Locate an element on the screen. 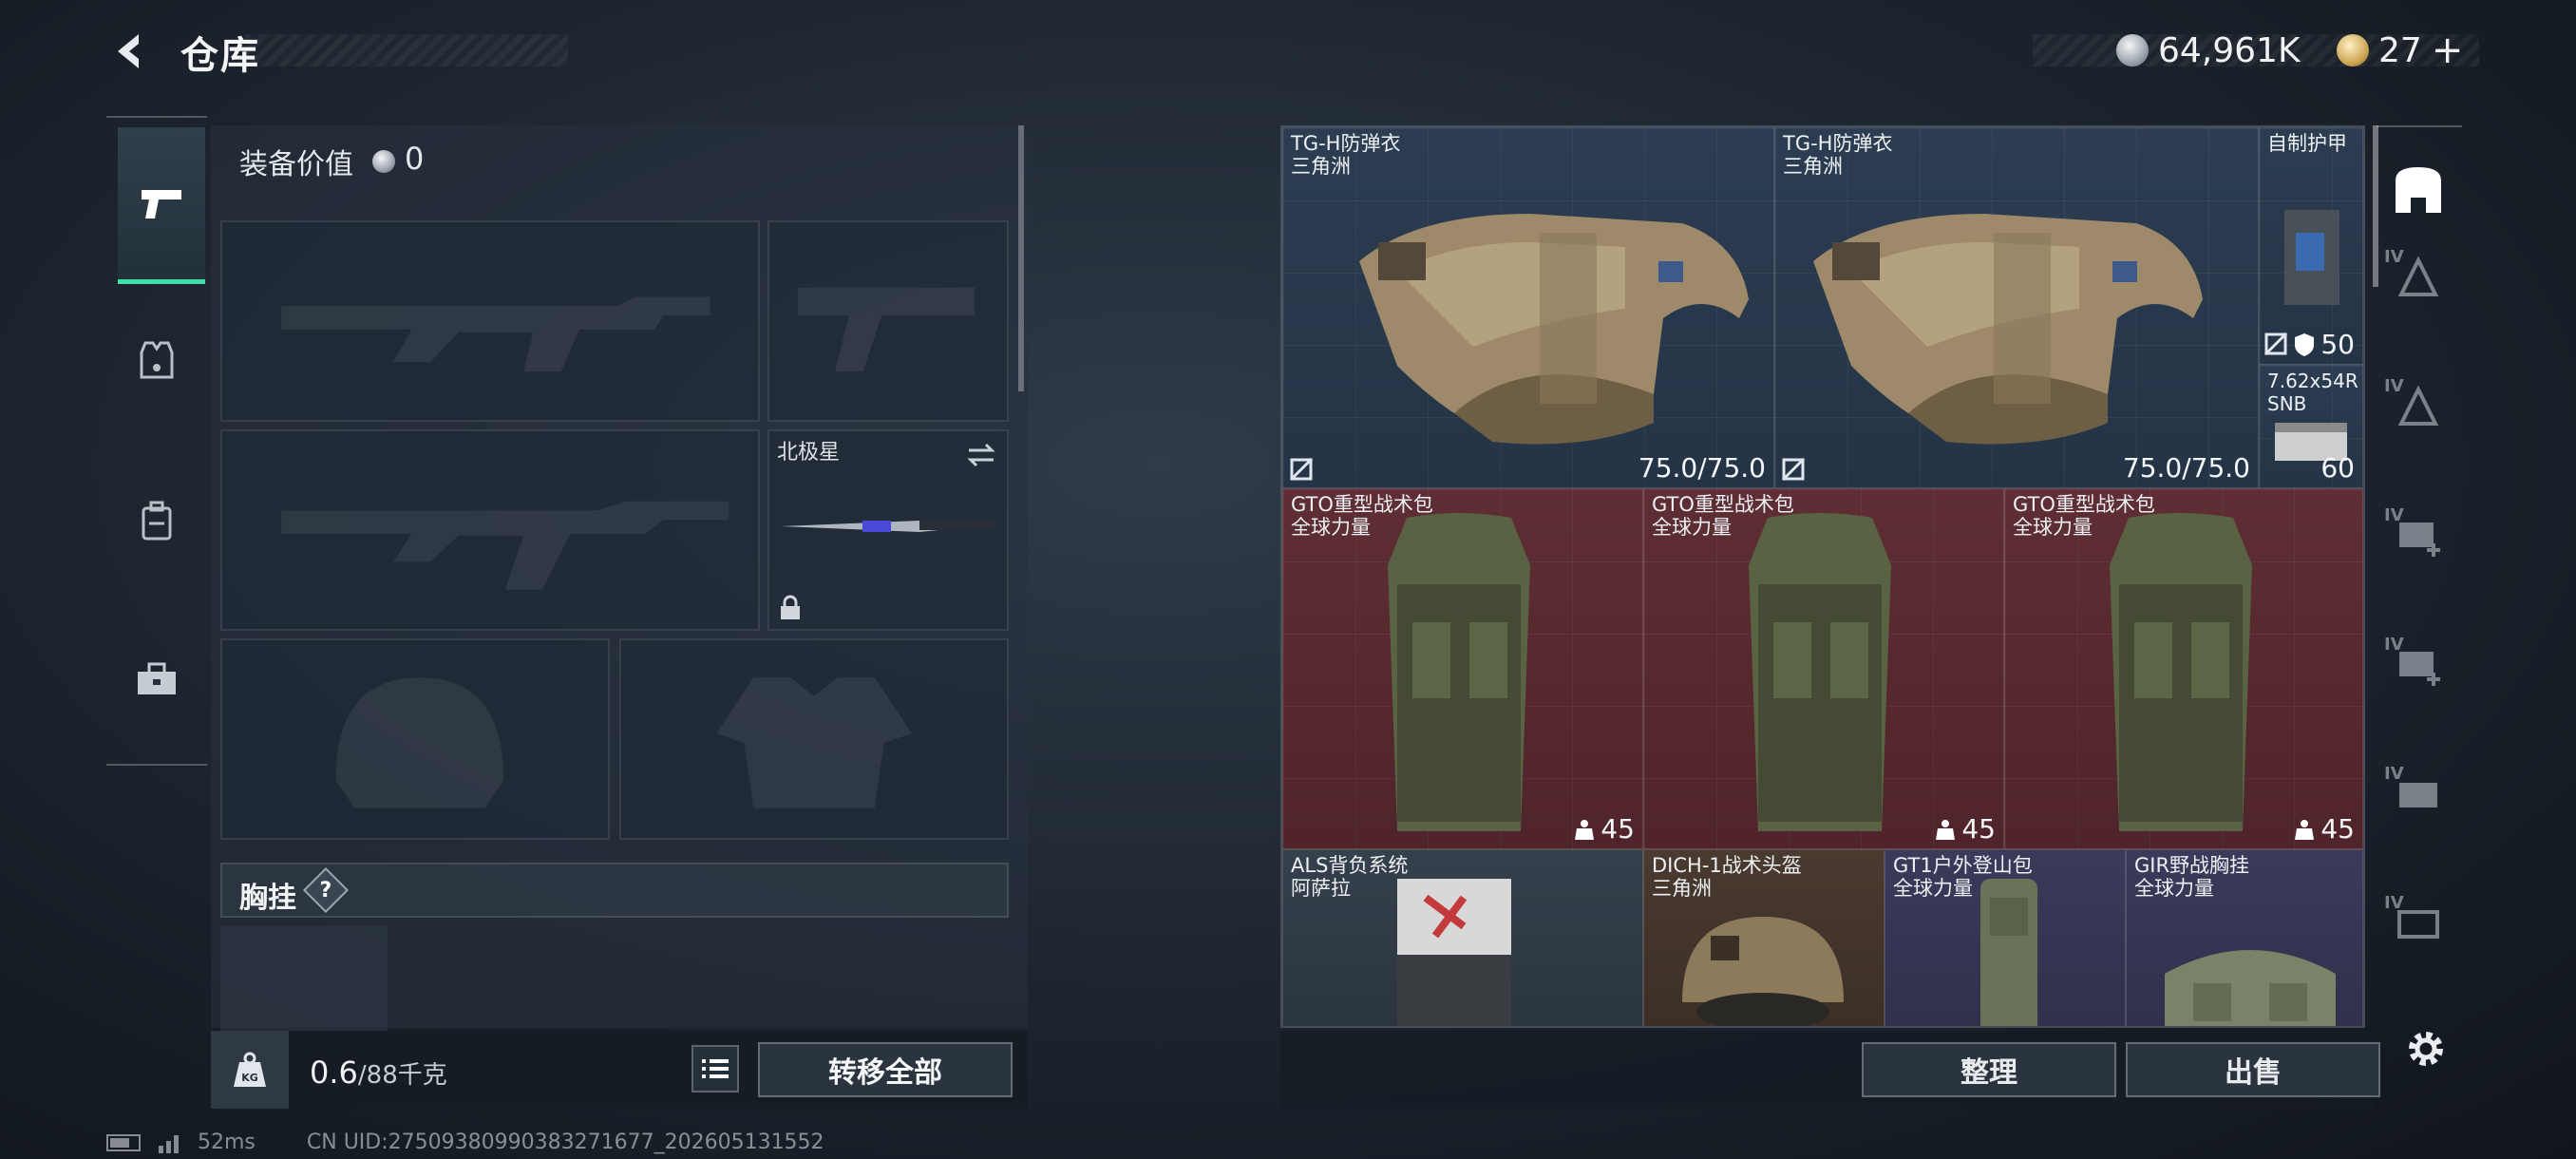 This screenshot has width=2576, height=1159. toolbox-icon is located at coordinates (157, 678).